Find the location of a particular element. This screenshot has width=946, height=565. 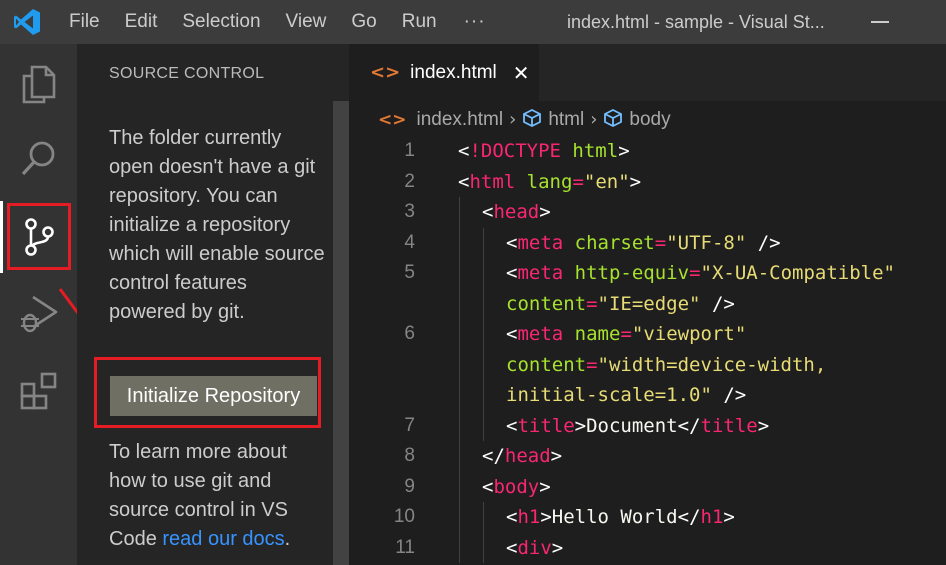

code-token: lang is located at coordinates (549, 181).